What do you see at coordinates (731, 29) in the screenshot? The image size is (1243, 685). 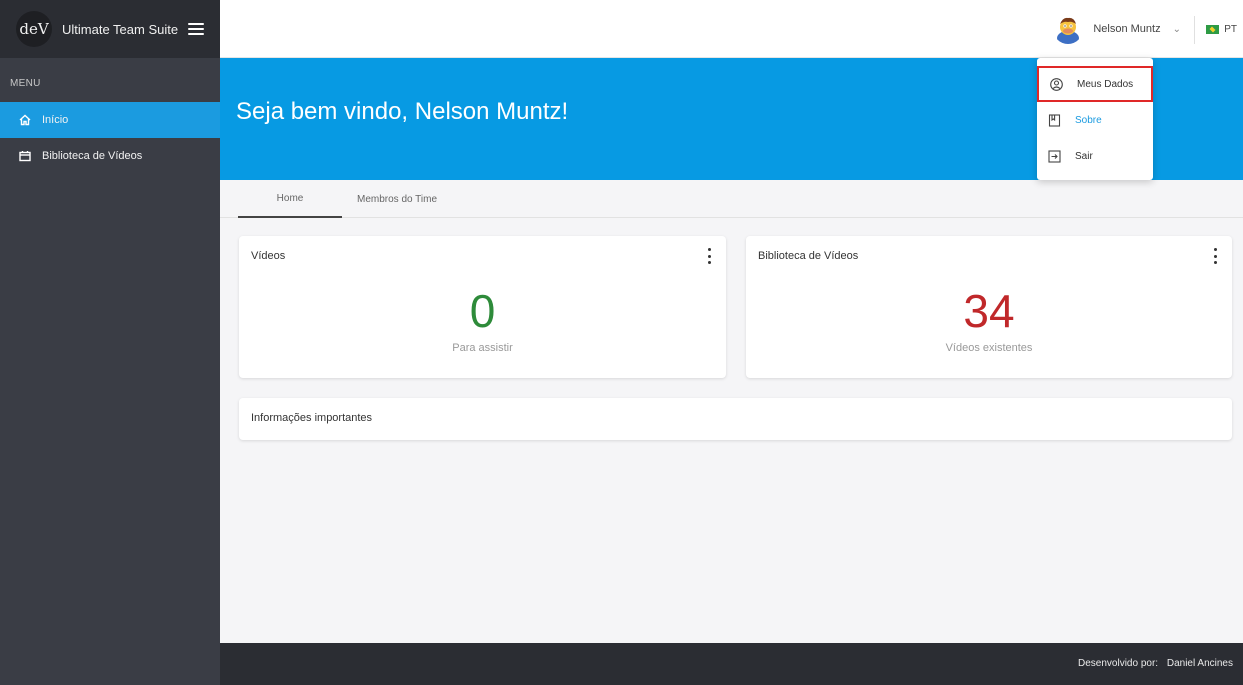 I see `top-bar: Nelson Muntz ⌄ PT` at bounding box center [731, 29].